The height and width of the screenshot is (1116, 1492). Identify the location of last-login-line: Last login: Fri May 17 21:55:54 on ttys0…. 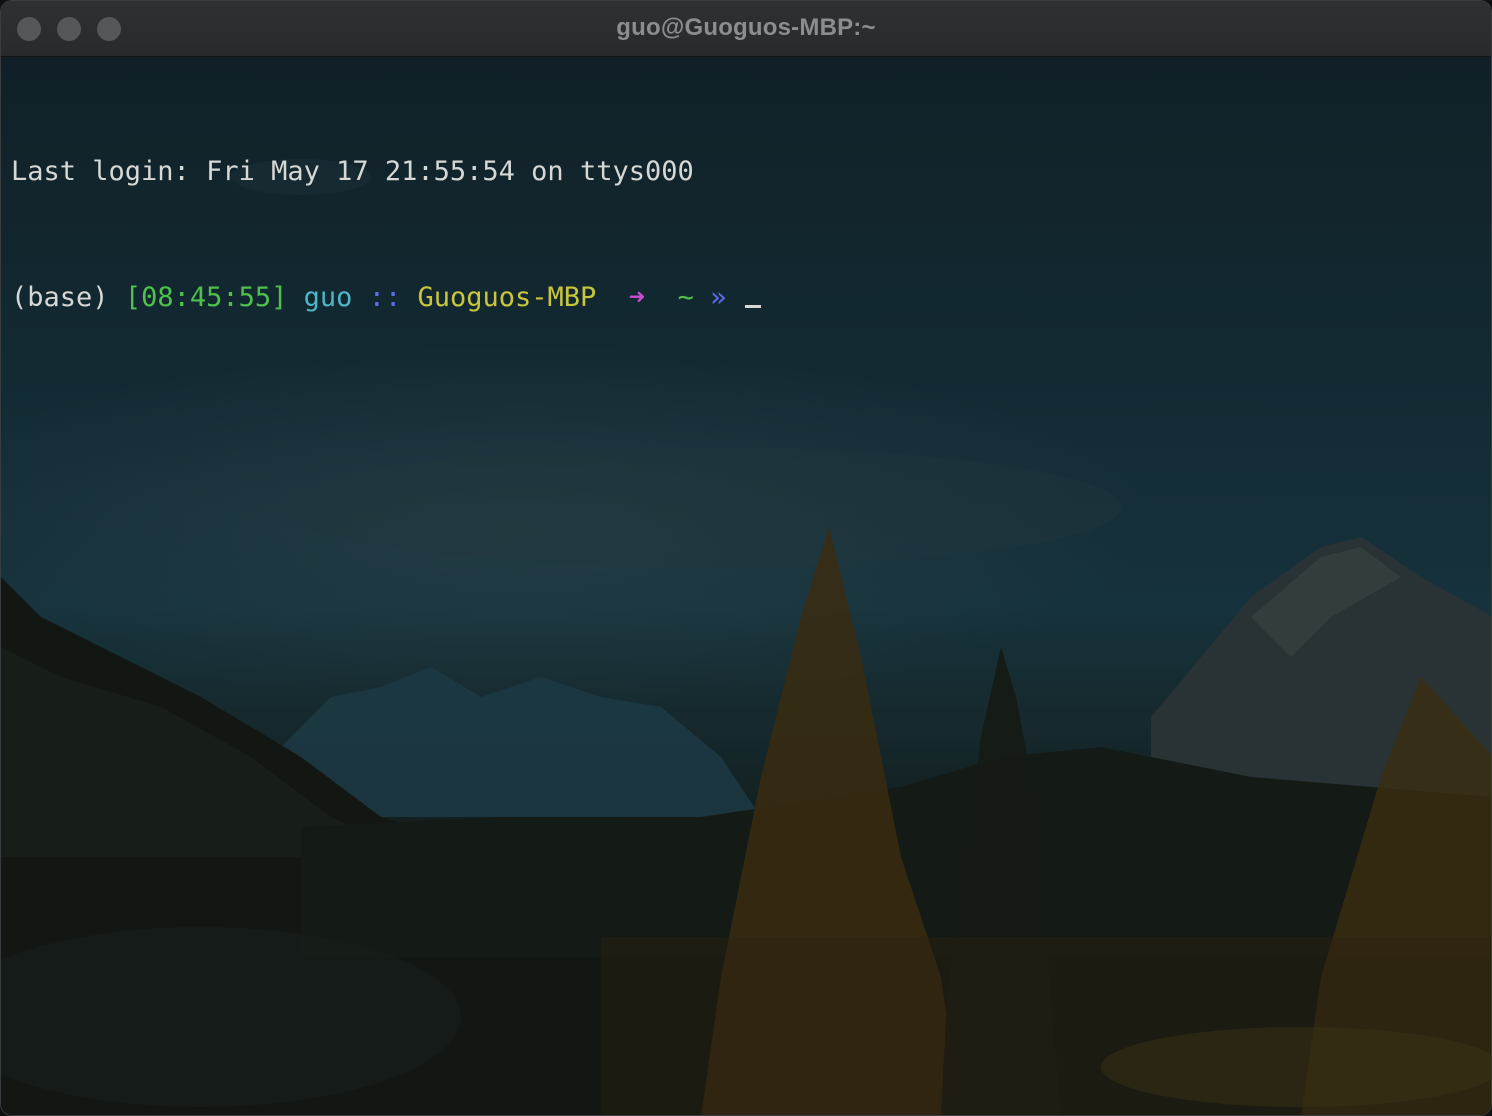
(386, 172).